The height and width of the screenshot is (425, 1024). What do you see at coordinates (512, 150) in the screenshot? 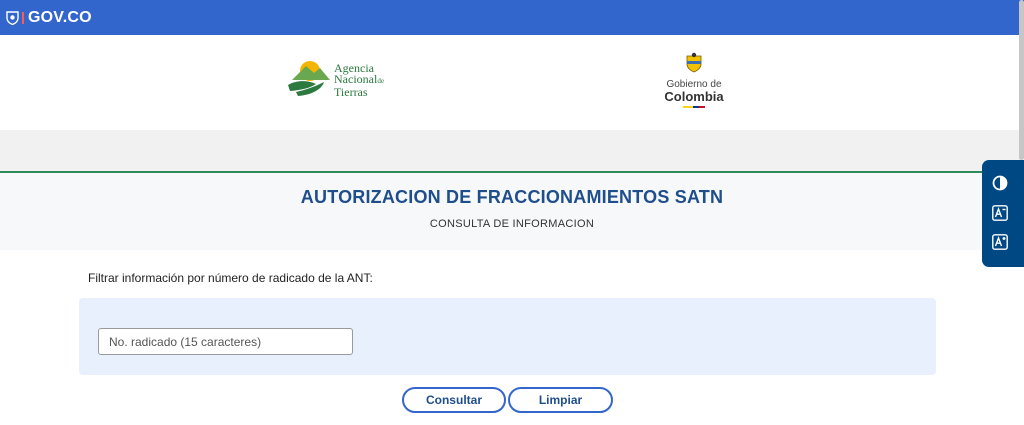
I see `gray-strip` at bounding box center [512, 150].